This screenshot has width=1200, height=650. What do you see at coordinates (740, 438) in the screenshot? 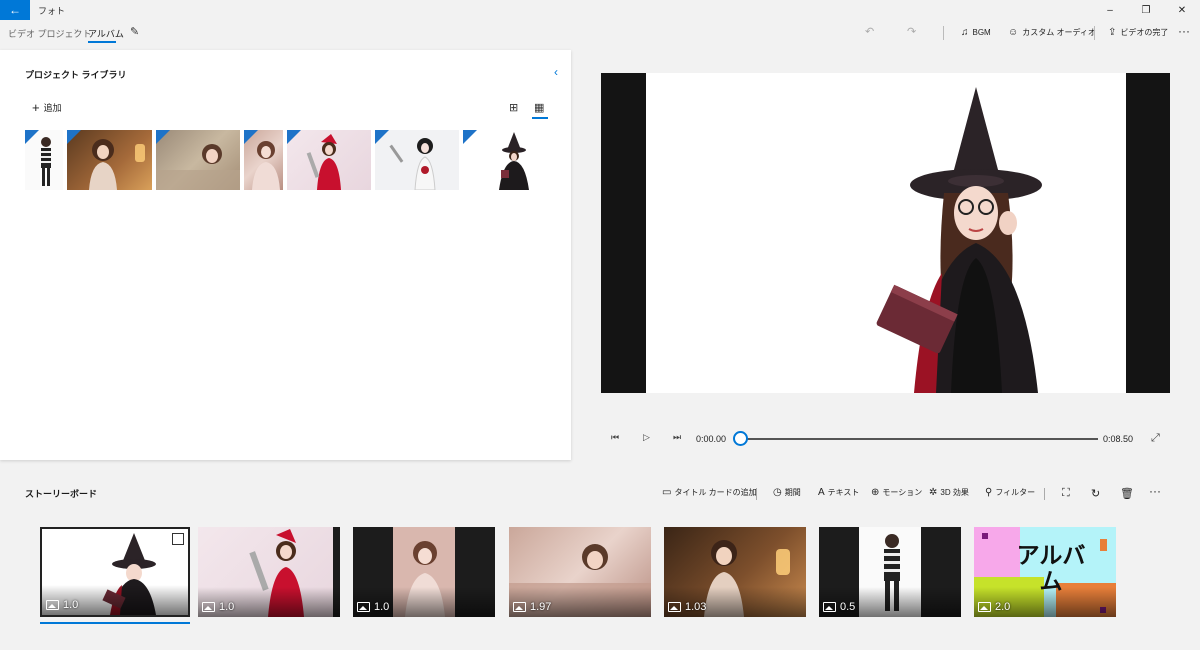
I see `timeline-scrubber` at bounding box center [740, 438].